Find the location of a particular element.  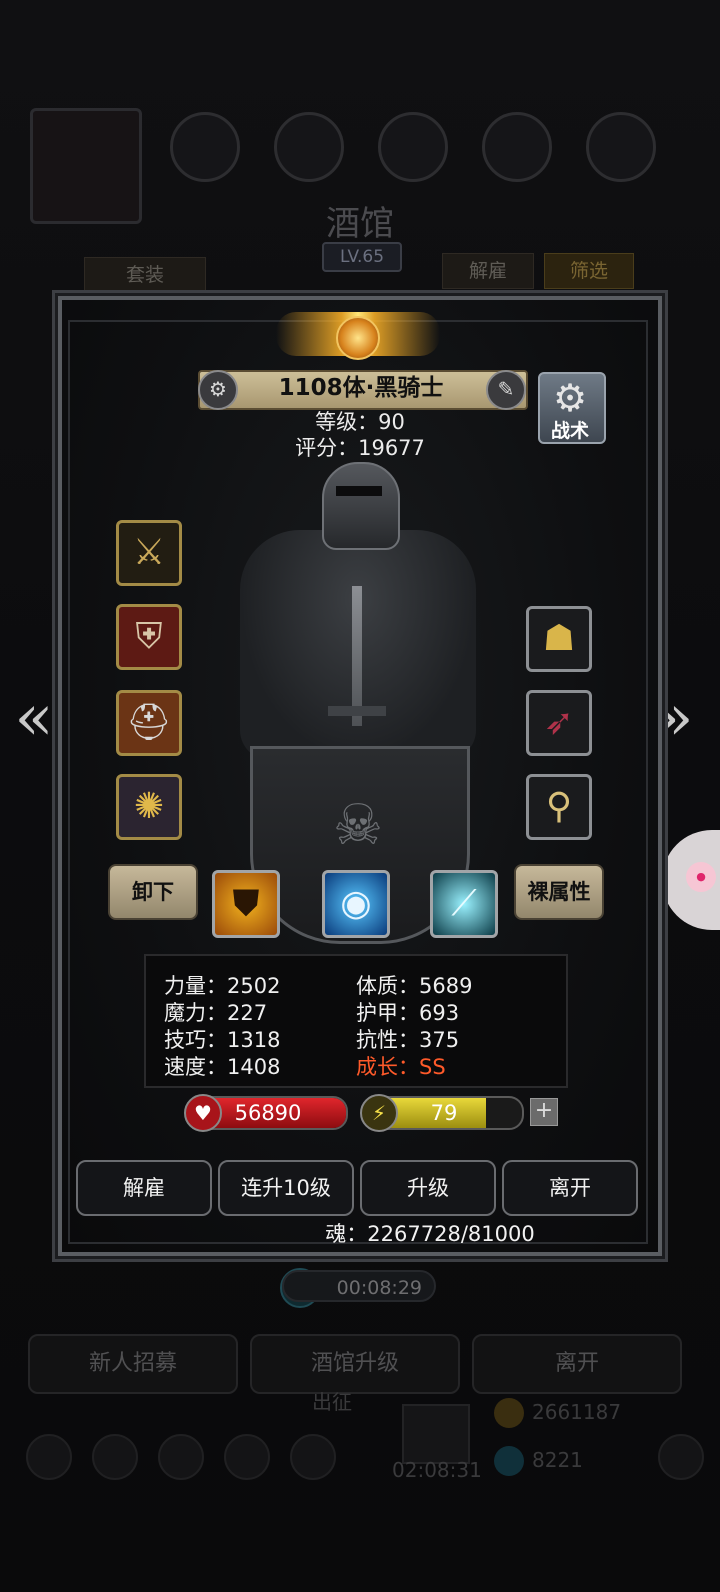

gift-timer: 02:08:31 is located at coordinates (437, 1470).